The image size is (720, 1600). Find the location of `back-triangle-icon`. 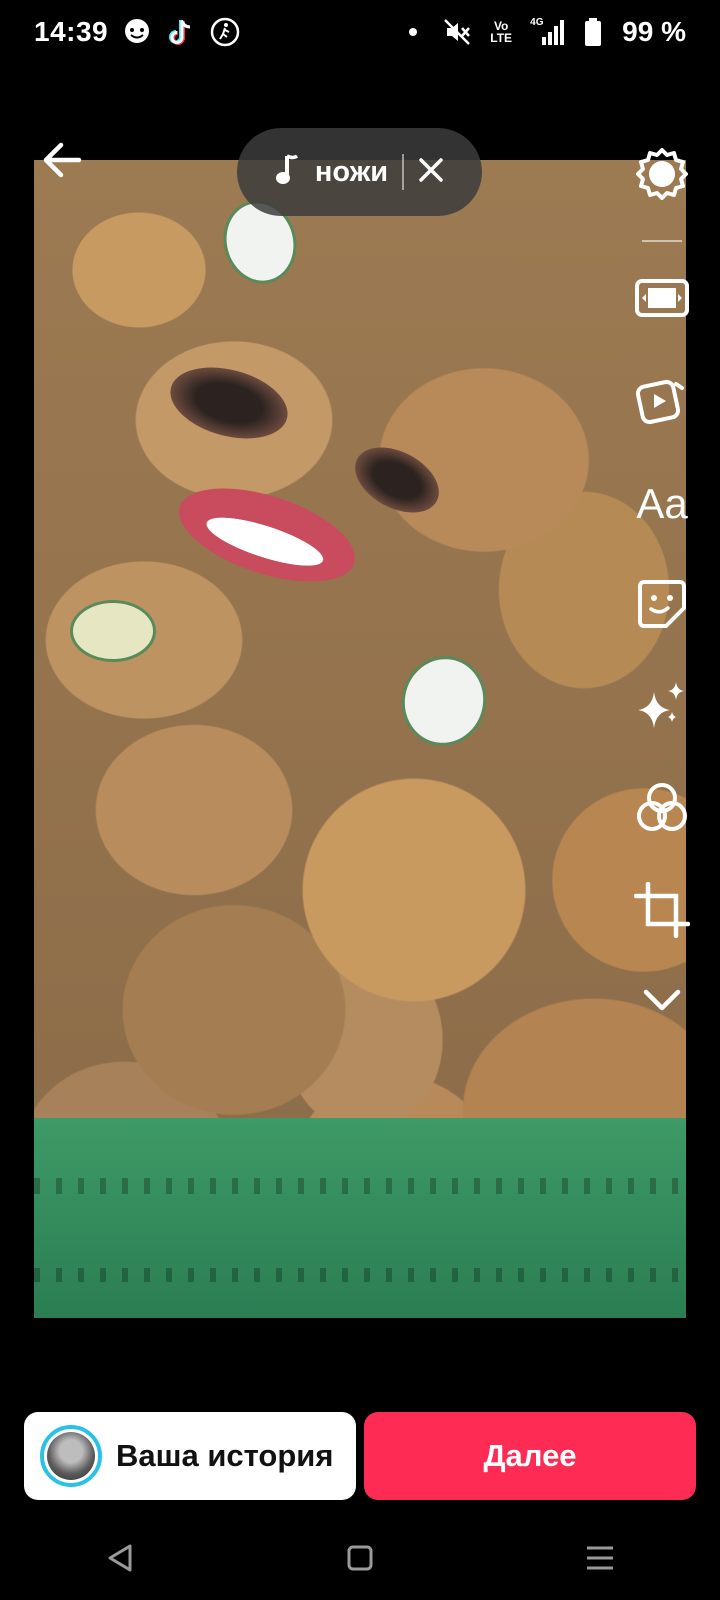

back-triangle-icon is located at coordinates (120, 1560).